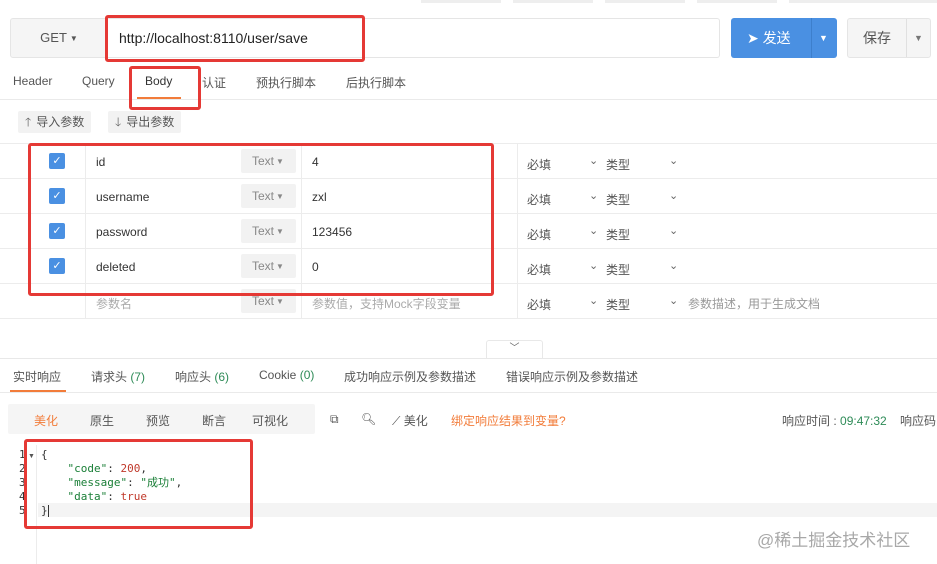 Image resolution: width=937 pixels, height=564 pixels. What do you see at coordinates (769, 38) in the screenshot?
I see `send-button-label: ➤ 发送` at bounding box center [769, 38].